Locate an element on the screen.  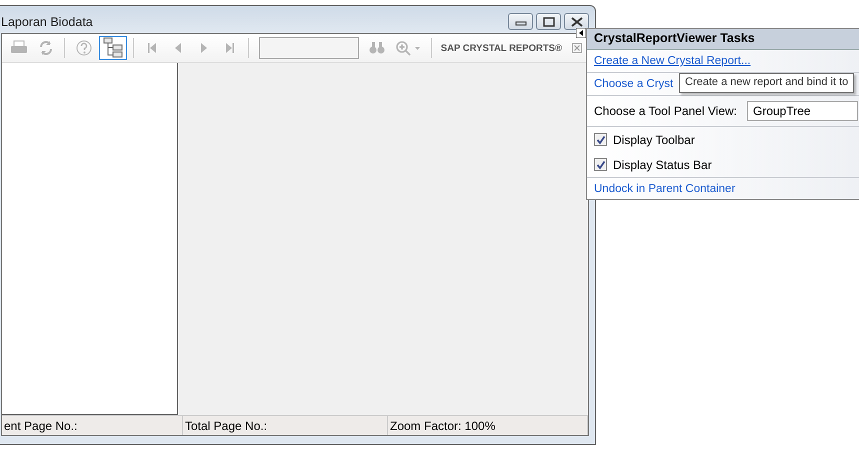
group-tree-button is located at coordinates (113, 48).